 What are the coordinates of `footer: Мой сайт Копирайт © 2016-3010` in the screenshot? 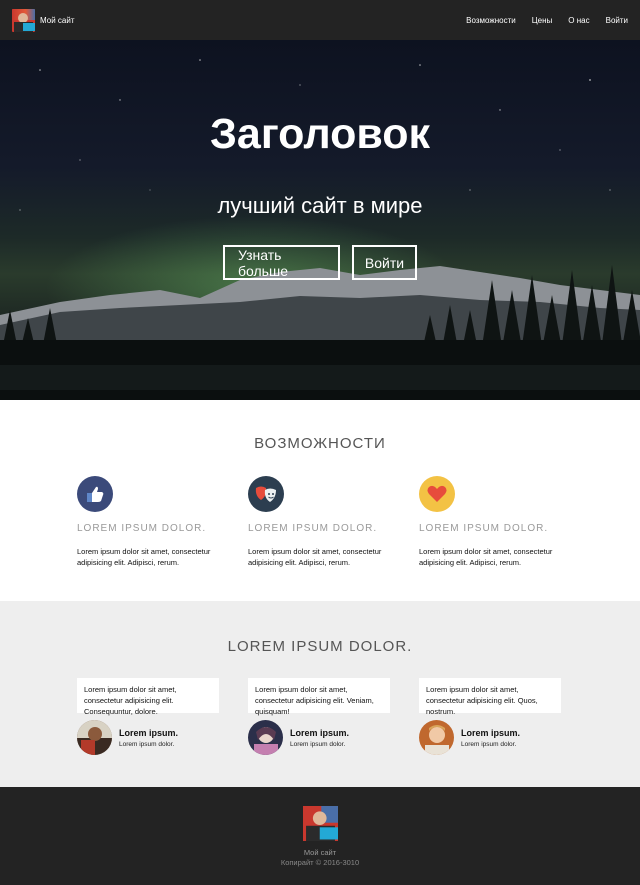 It's located at (320, 836).